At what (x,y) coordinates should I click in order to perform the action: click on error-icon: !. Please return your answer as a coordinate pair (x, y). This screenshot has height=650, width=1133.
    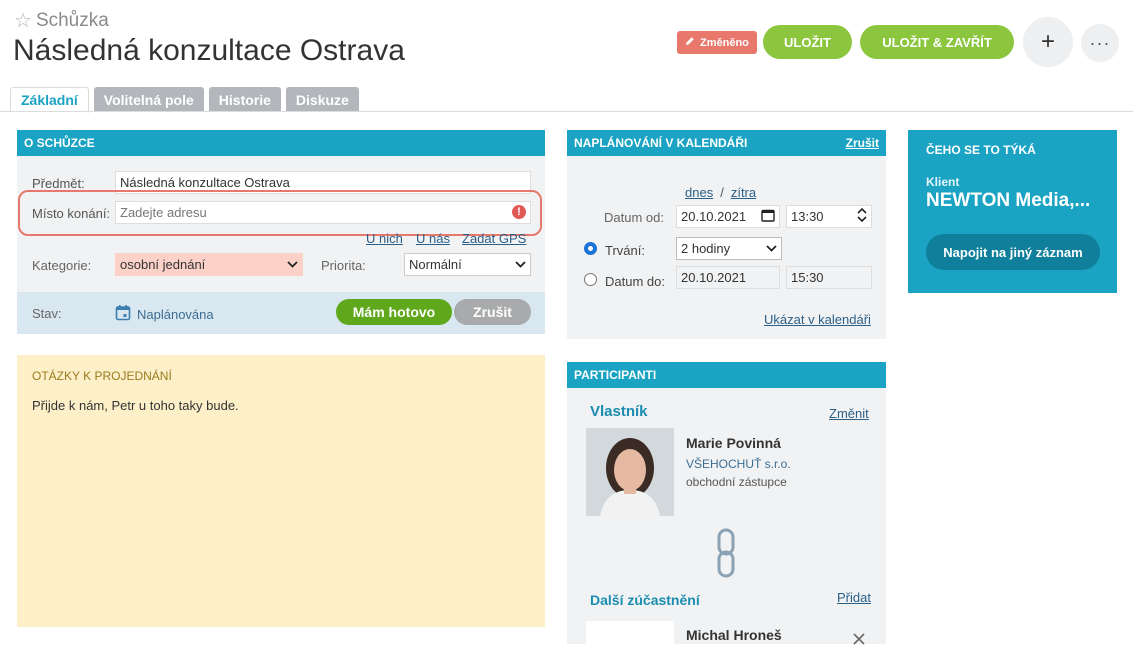
    Looking at the image, I should click on (519, 212).